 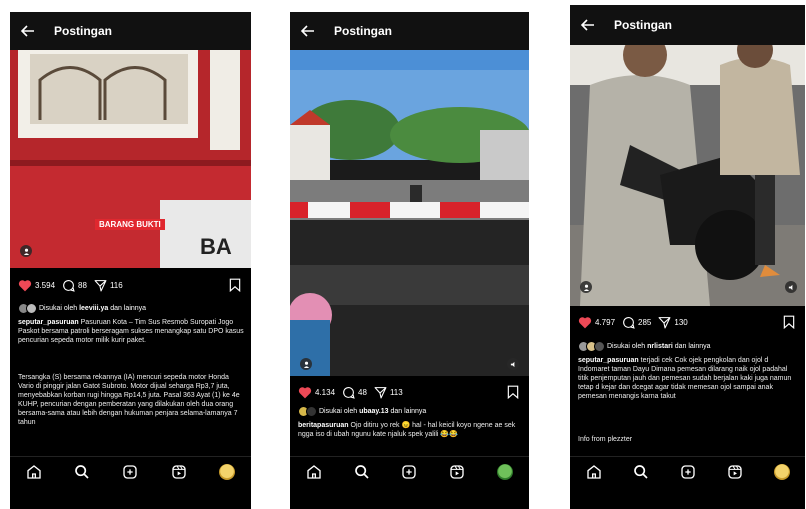 I want to click on liked-by: Disukai oleh nrlistari dan lainnya, so click(x=688, y=346).